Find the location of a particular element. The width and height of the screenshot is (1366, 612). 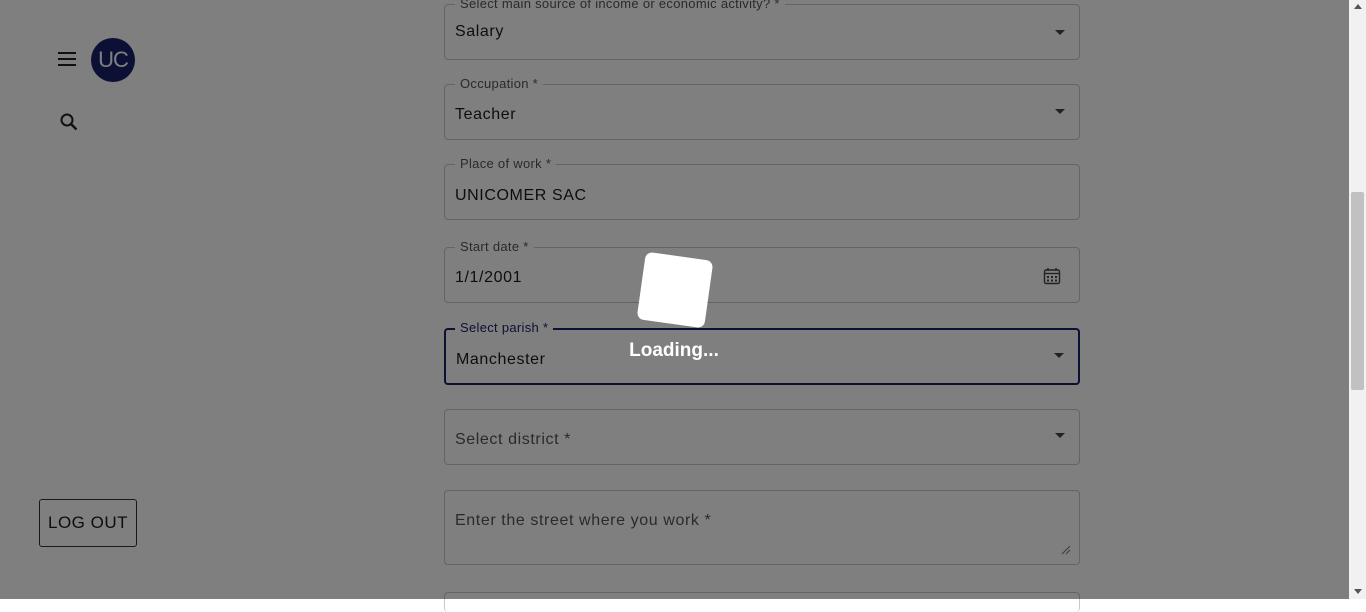

vertical-scrollbar is located at coordinates (1357, 299).